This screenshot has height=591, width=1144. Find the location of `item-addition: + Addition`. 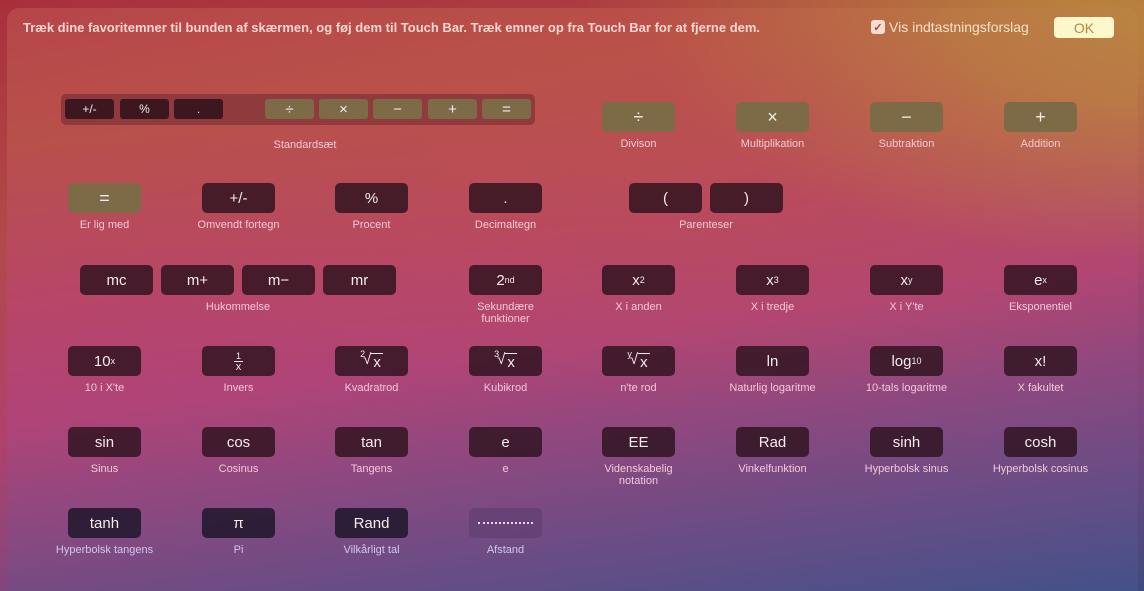

item-addition: + Addition is located at coordinates (1040, 126).